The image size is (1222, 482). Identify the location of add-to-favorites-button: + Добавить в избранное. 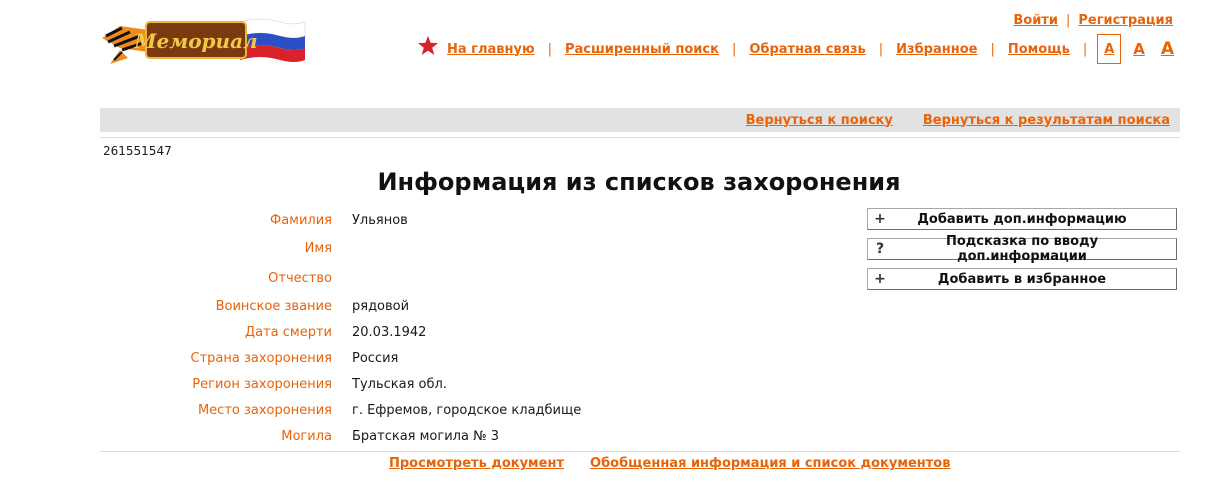
(1022, 279).